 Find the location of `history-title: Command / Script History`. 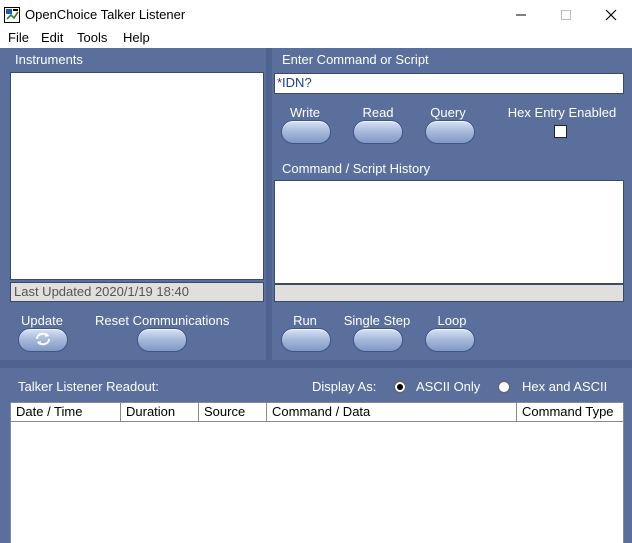

history-title: Command / Script History is located at coordinates (356, 168).